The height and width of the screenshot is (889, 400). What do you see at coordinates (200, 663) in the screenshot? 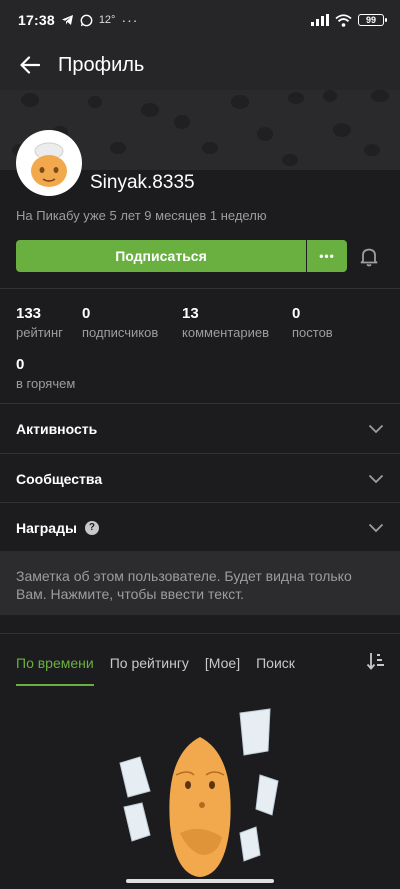
I see `sort-tabs: По времени По рейтингу [Мое] Поиск` at bounding box center [200, 663].